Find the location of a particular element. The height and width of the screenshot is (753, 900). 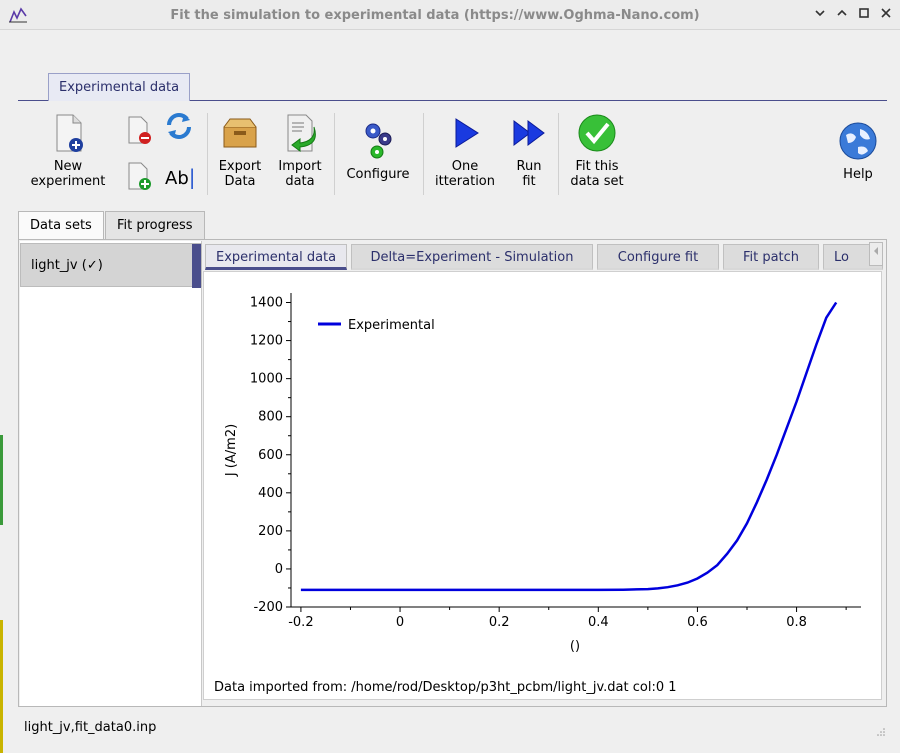

list-item: light_jv (✓) is located at coordinates (111, 265).